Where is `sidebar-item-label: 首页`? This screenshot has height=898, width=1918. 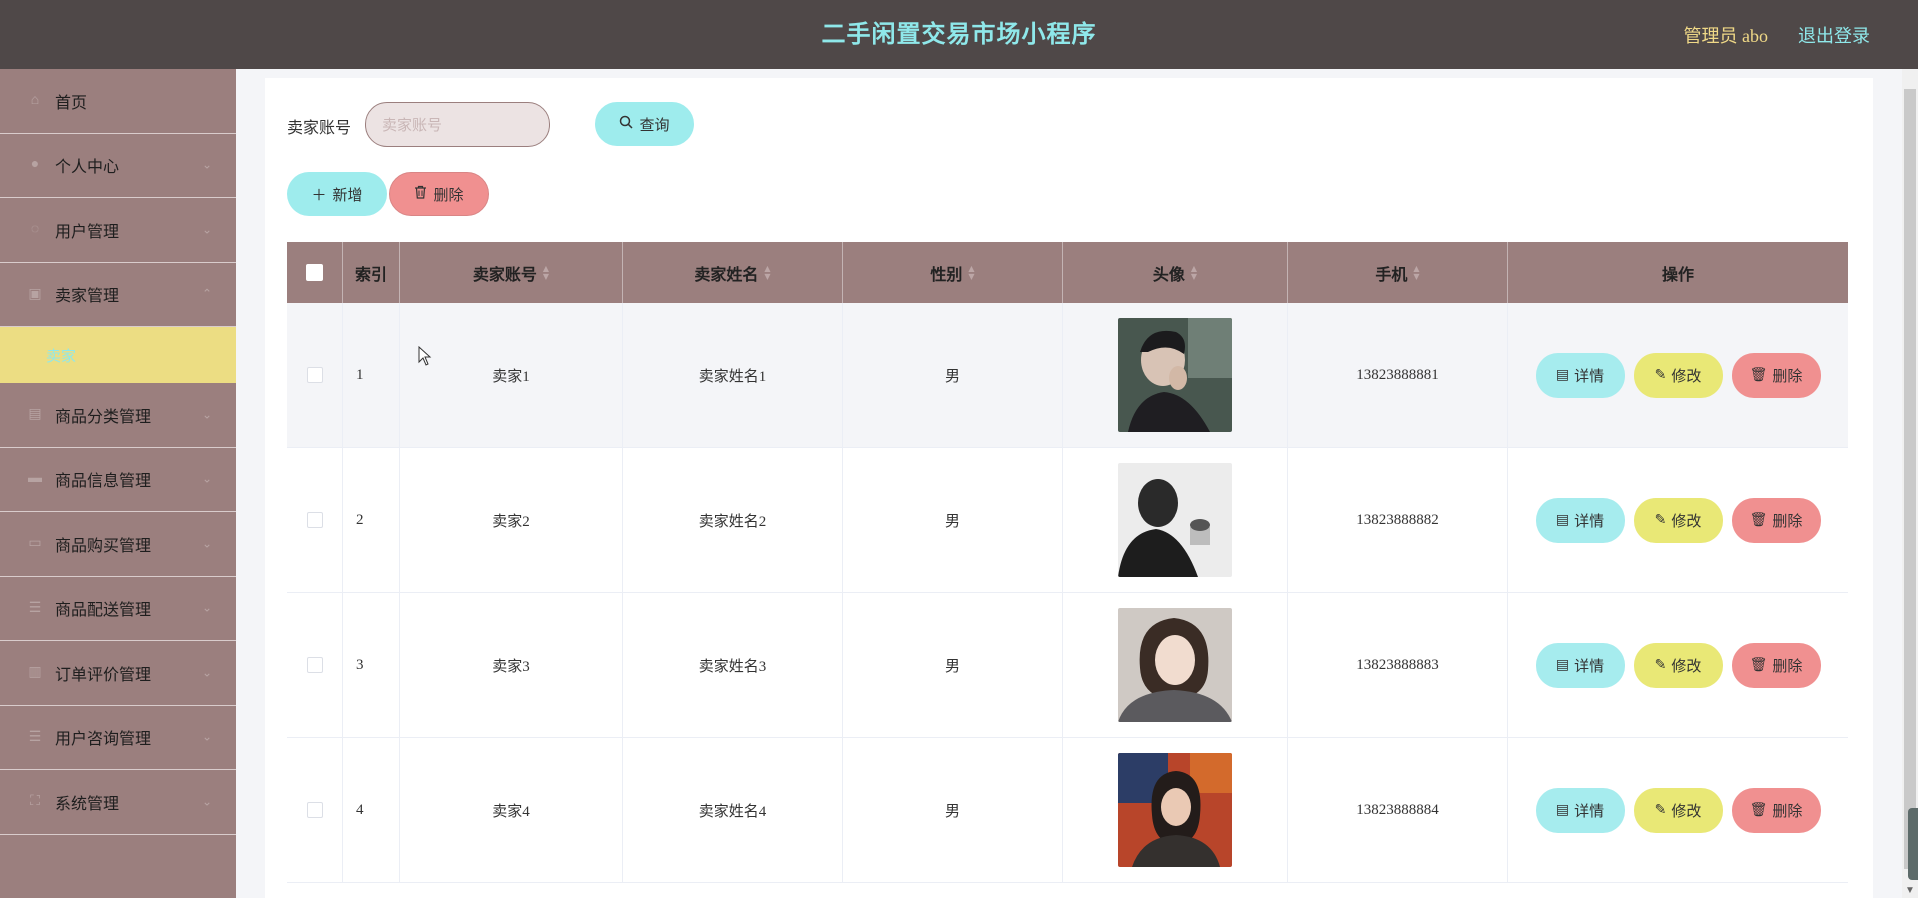
sidebar-item-label: 首页 is located at coordinates (71, 102).